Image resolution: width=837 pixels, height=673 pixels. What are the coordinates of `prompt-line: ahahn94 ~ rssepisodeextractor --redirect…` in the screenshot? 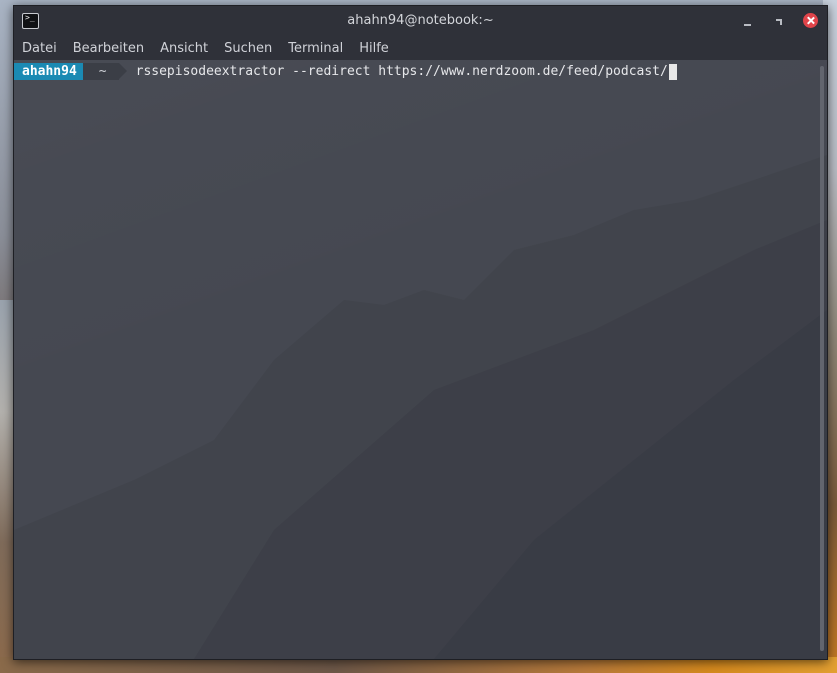 It's located at (345, 71).